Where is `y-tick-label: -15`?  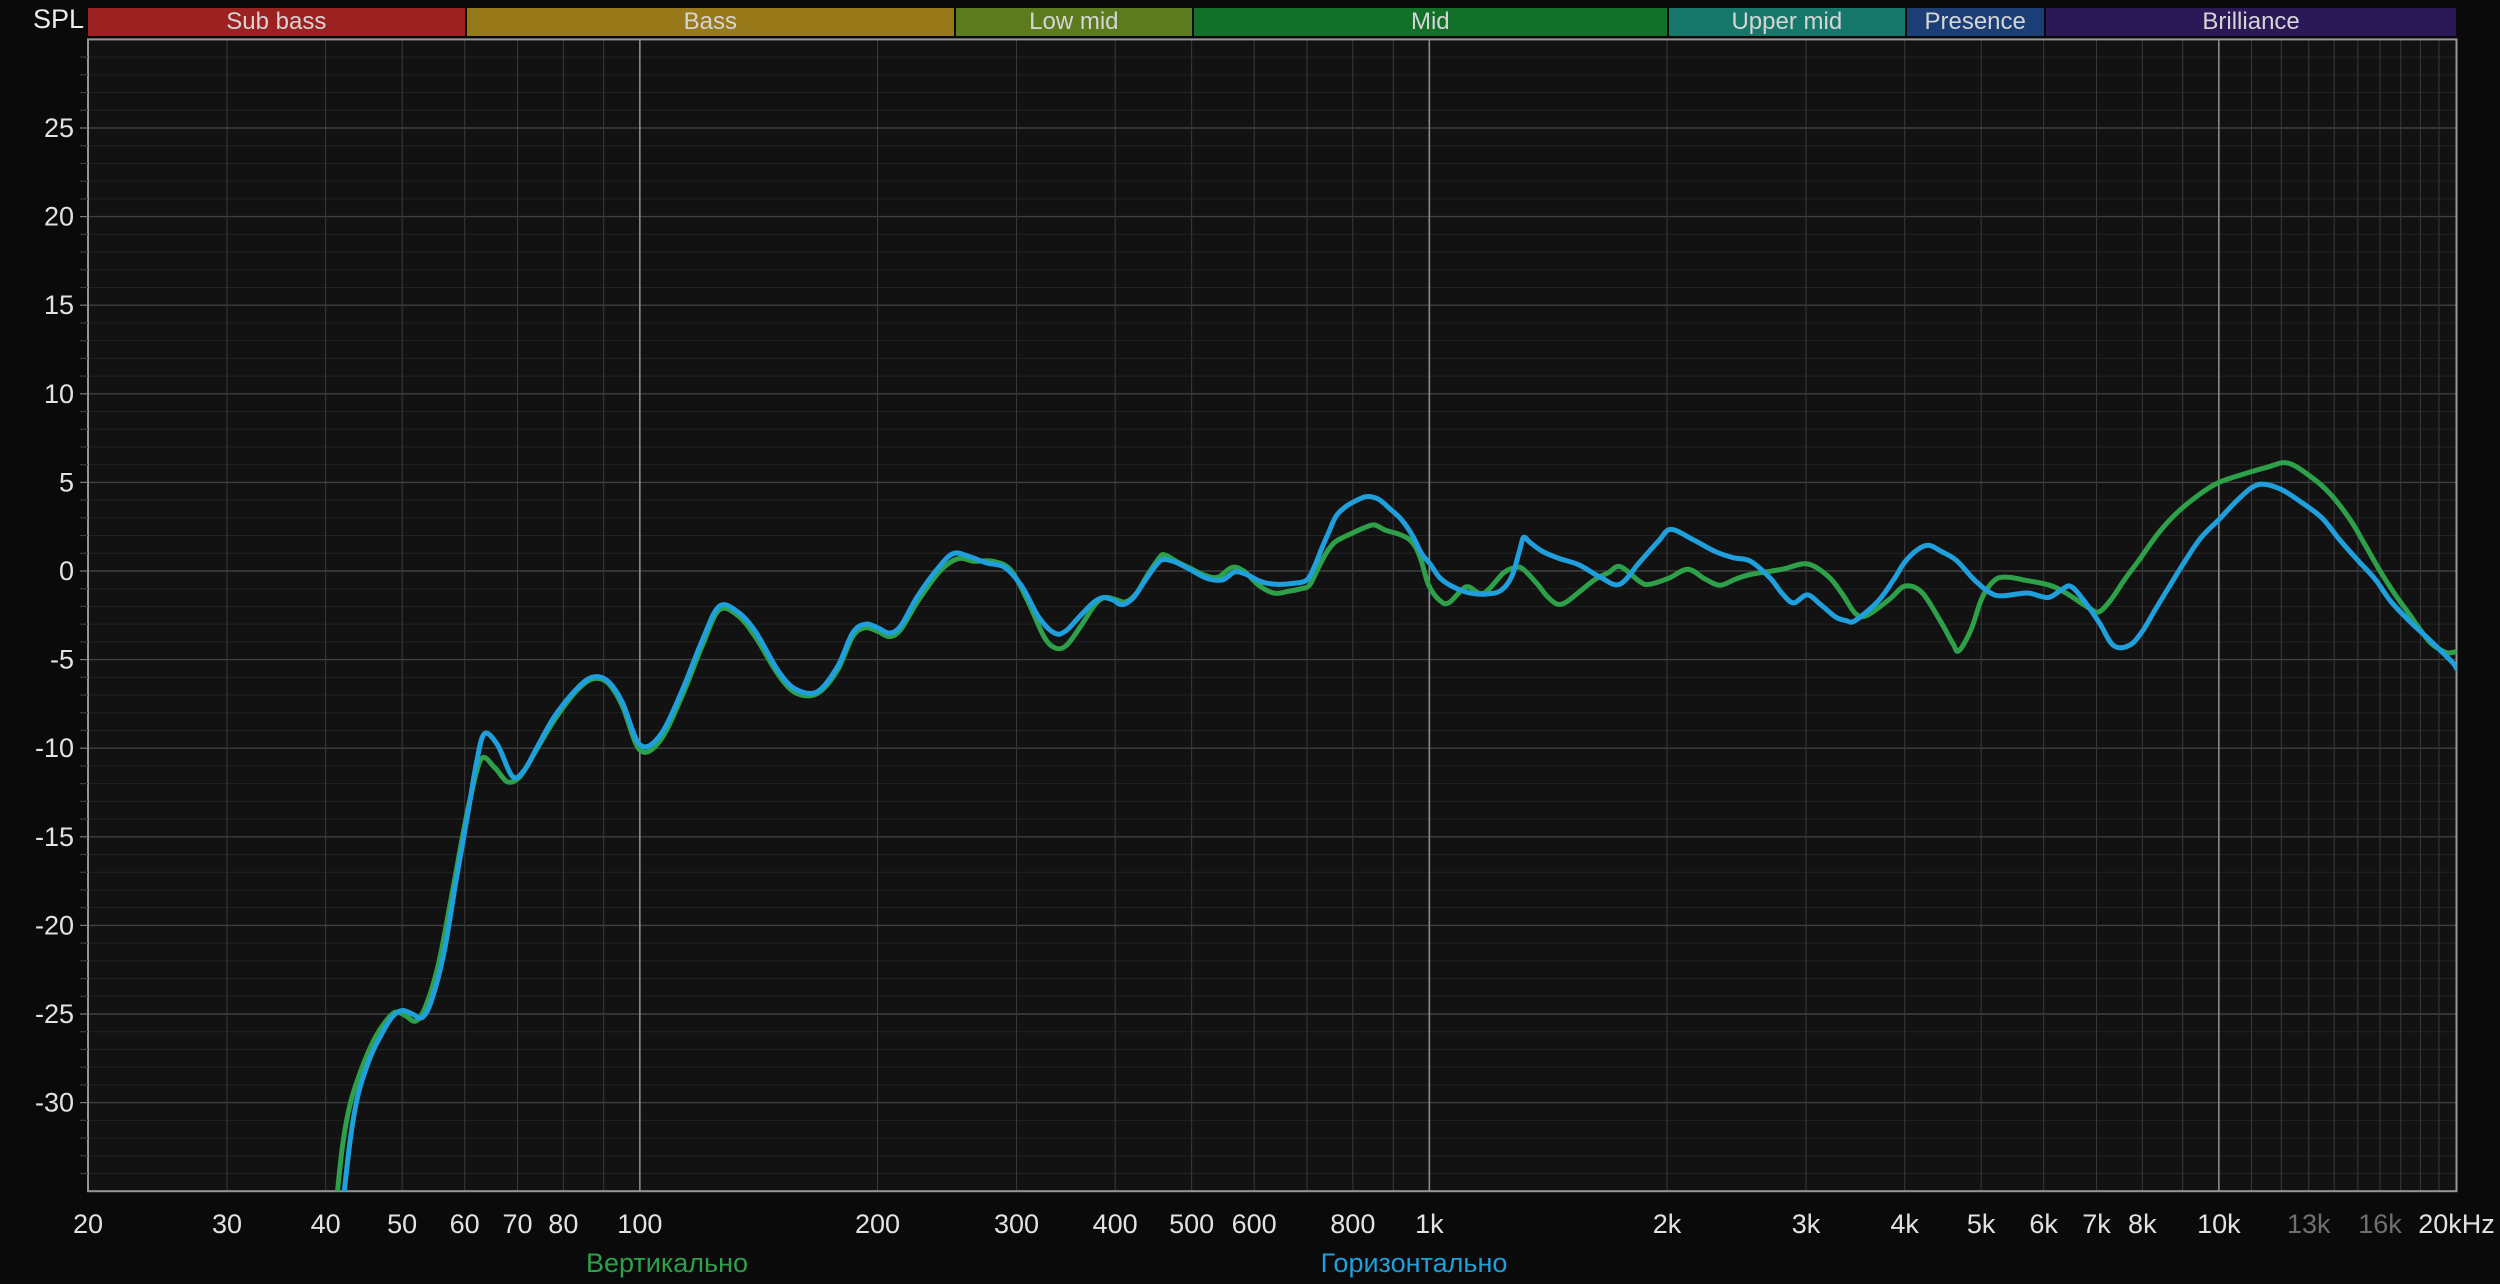 y-tick-label: -15 is located at coordinates (54, 837).